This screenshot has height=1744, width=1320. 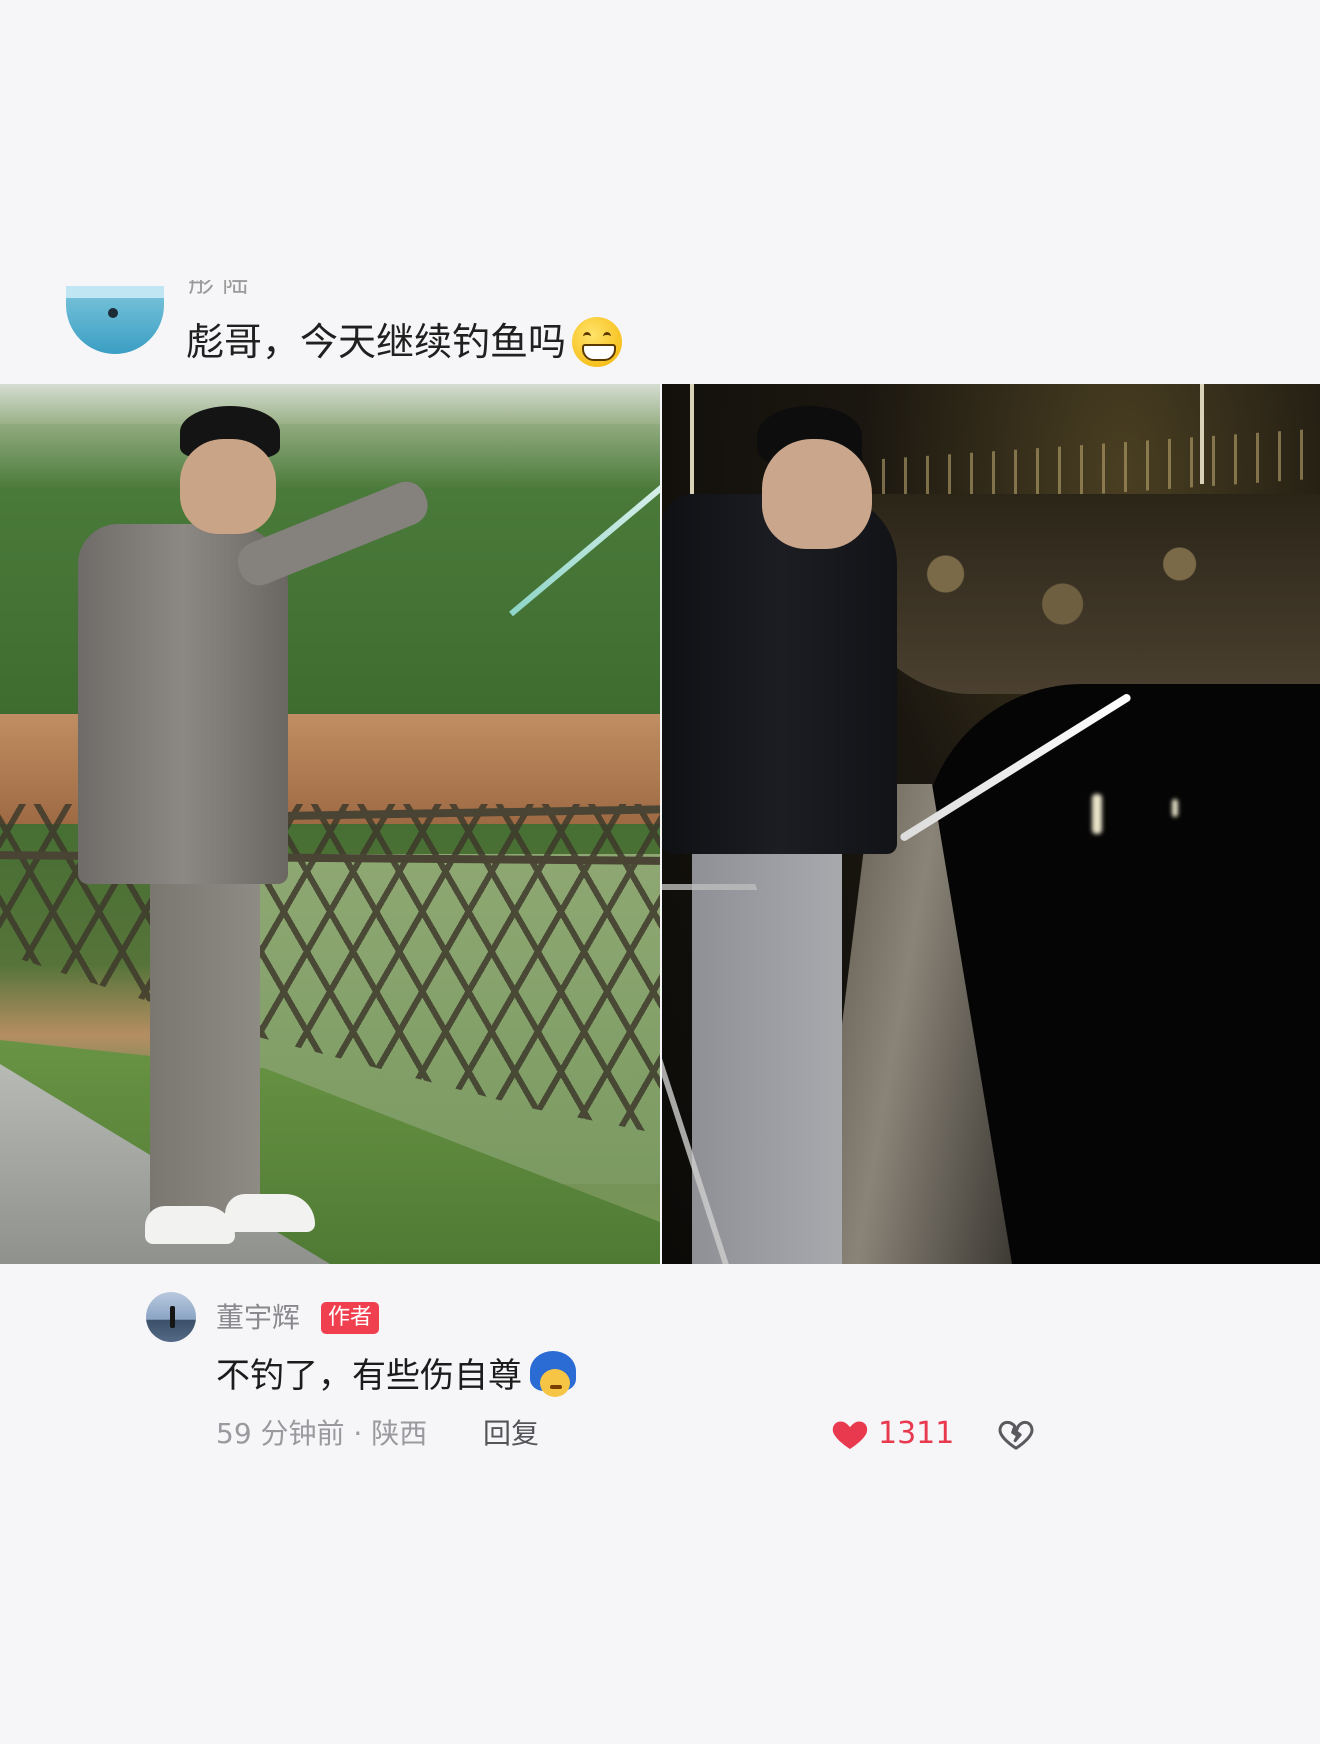 What do you see at coordinates (171, 1317) in the screenshot?
I see `author-avatar` at bounding box center [171, 1317].